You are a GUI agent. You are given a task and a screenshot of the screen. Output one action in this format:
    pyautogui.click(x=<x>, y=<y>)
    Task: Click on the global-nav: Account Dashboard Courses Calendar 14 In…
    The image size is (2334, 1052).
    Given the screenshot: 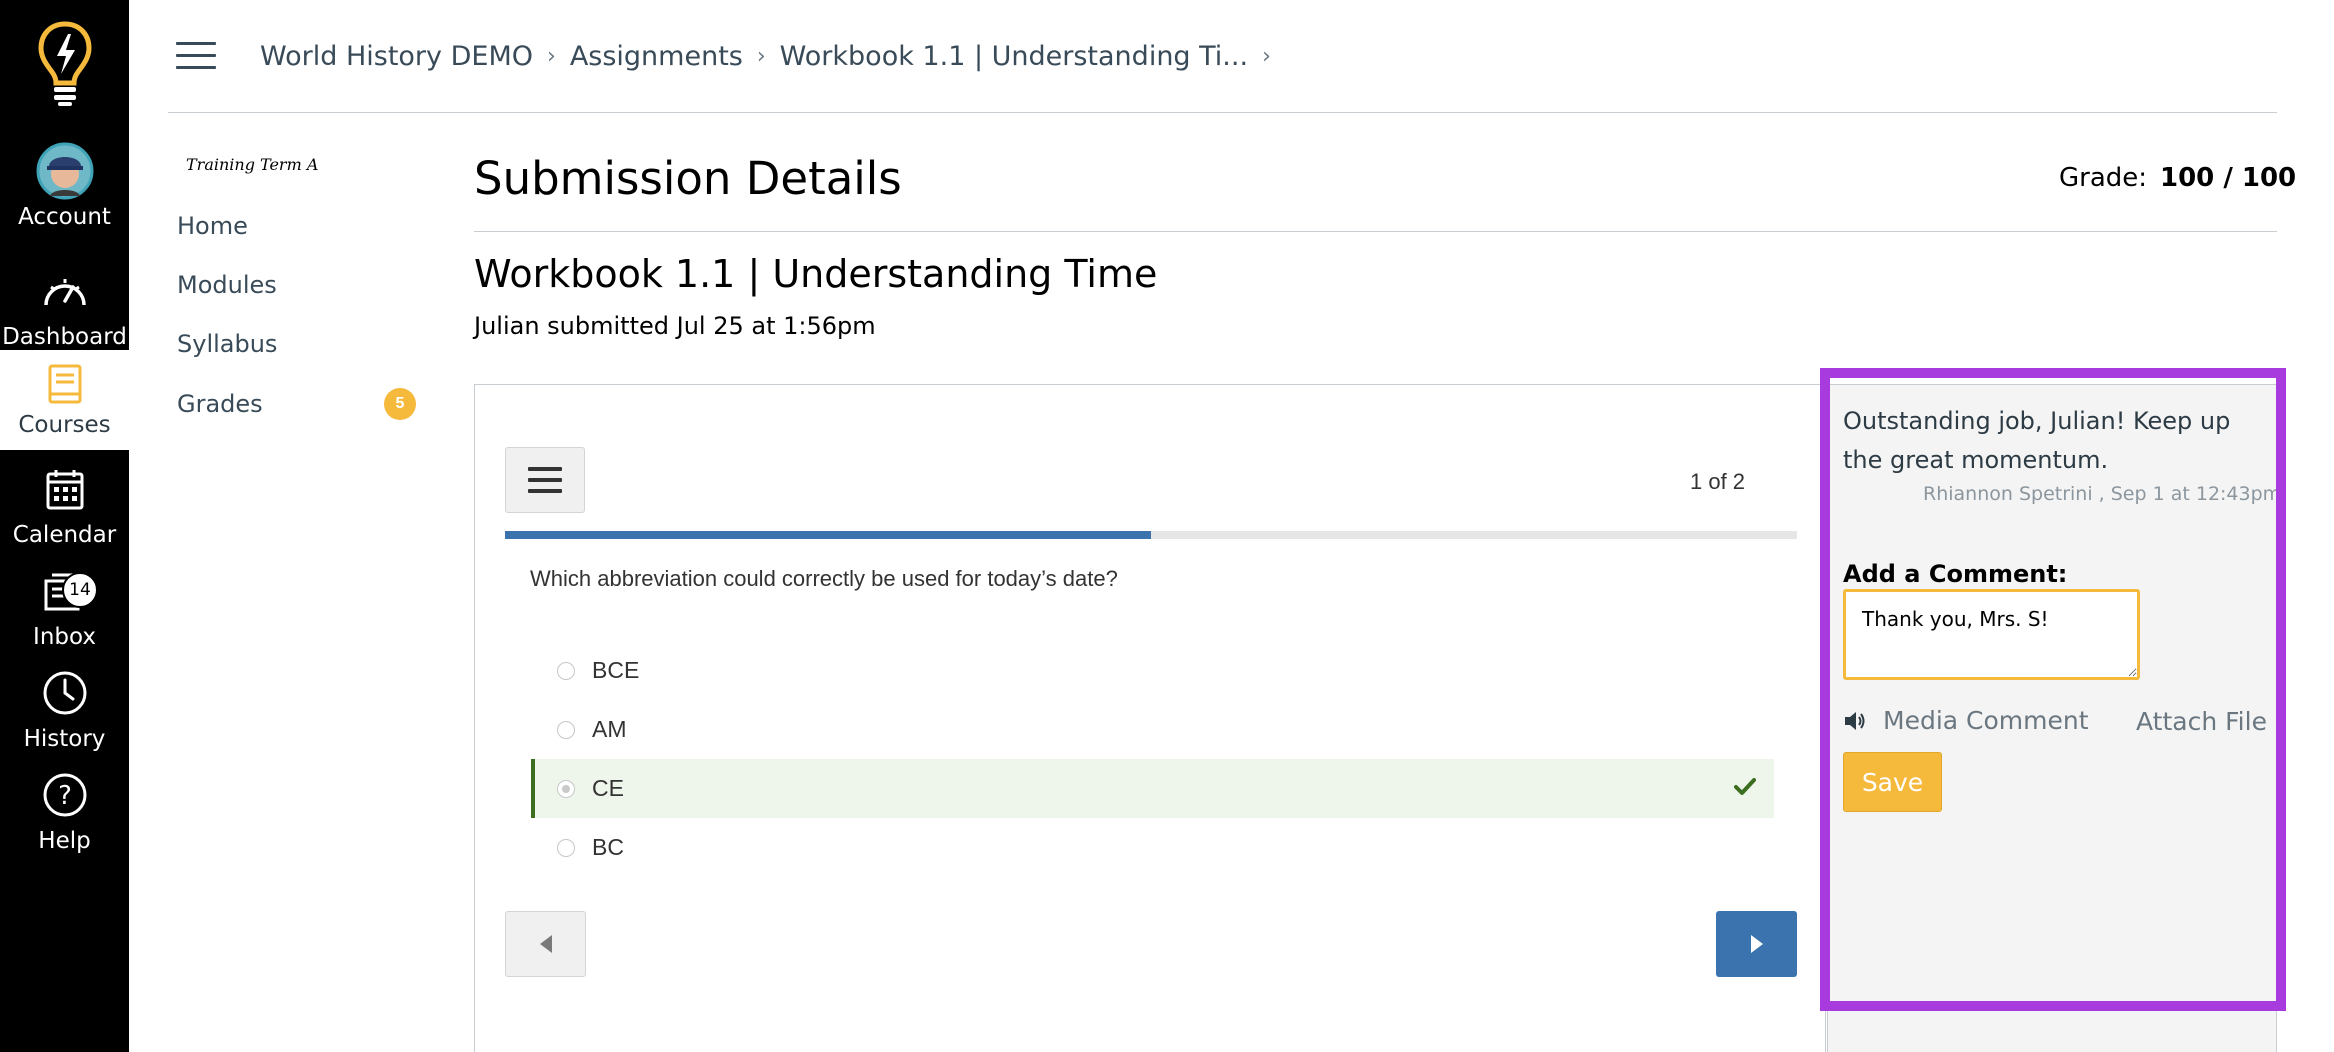 What is the action you would take?
    pyautogui.click(x=64, y=526)
    